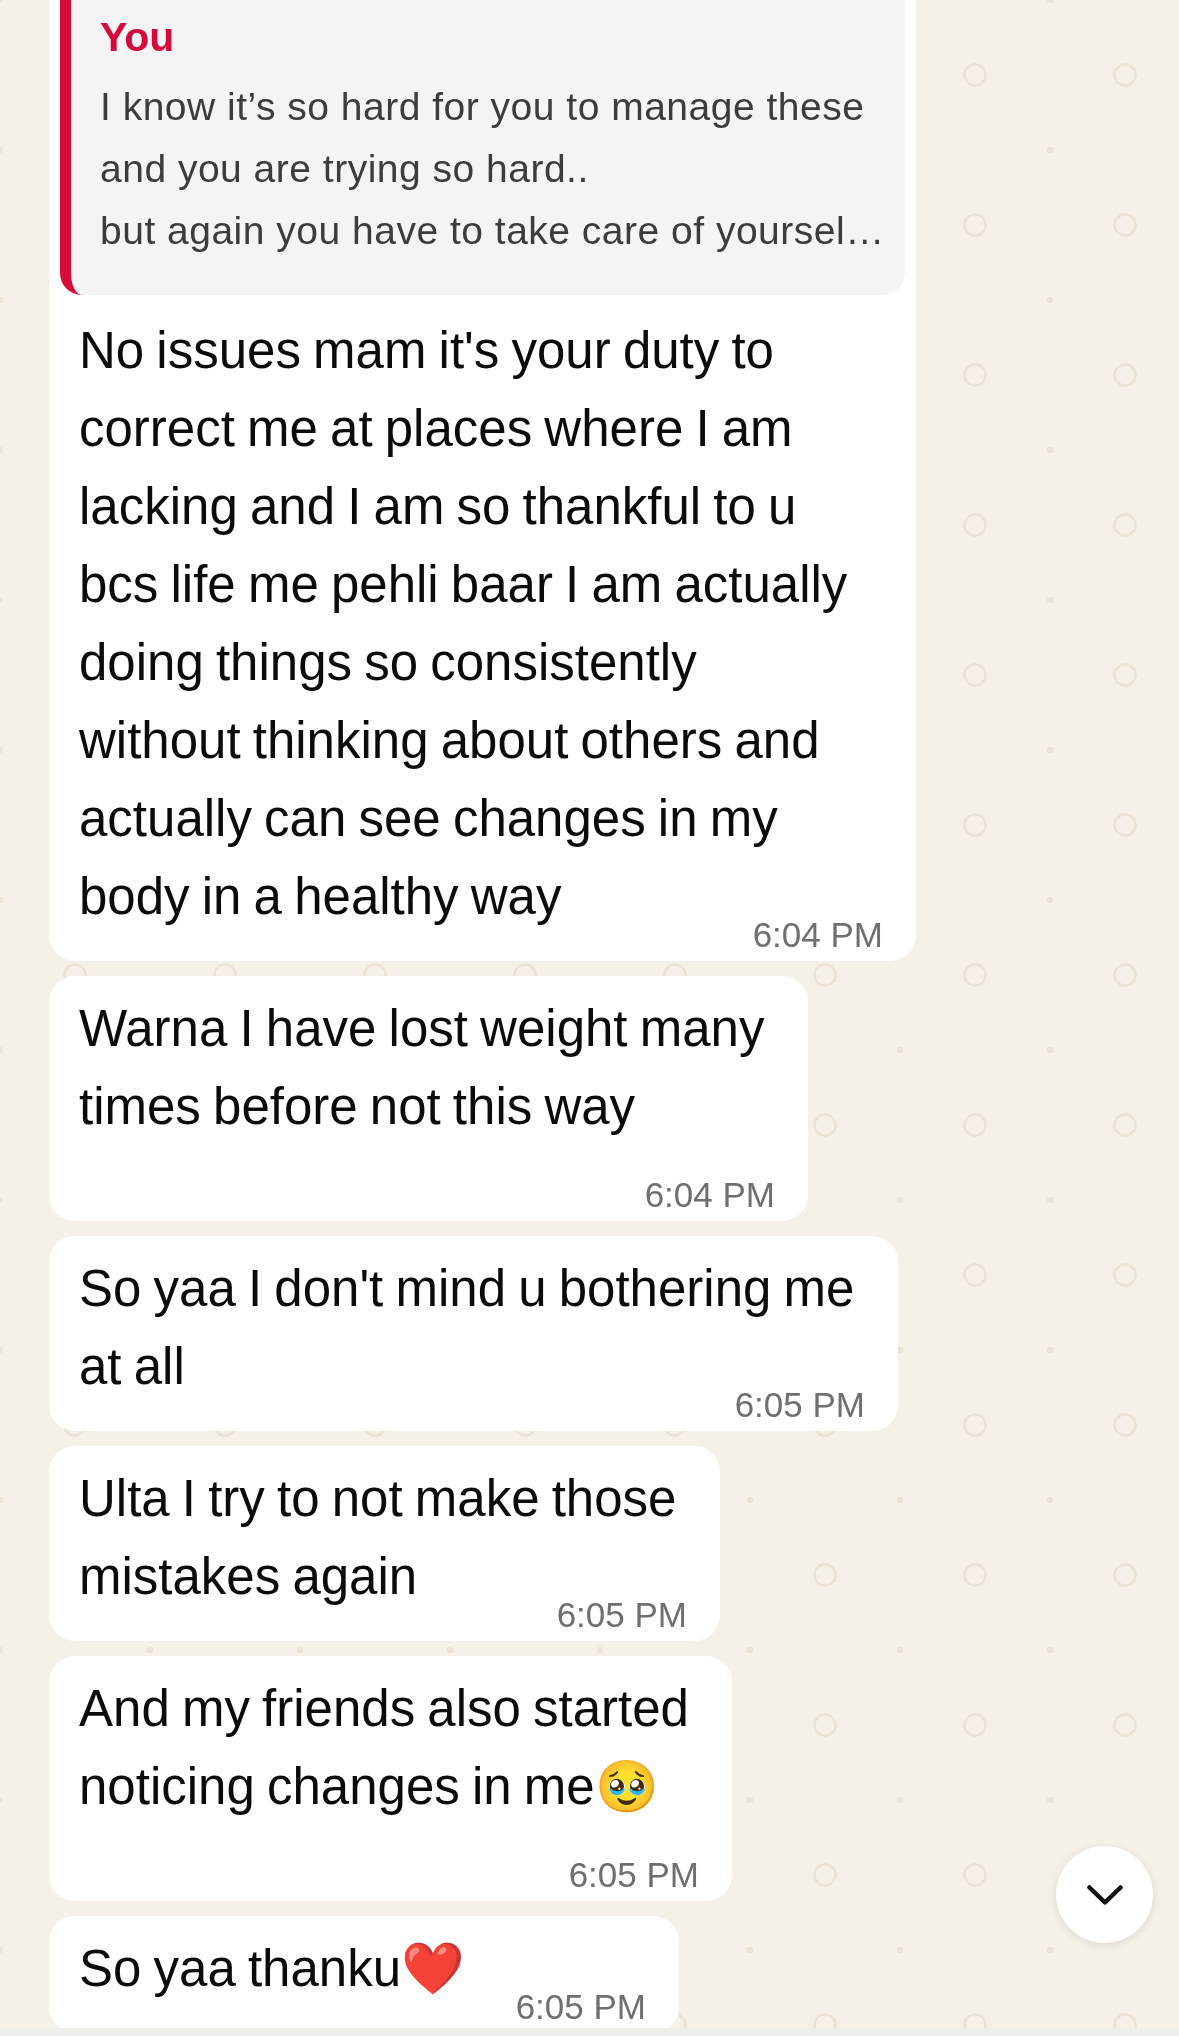 Image resolution: width=1179 pixels, height=2036 pixels. Describe the element at coordinates (1104, 1894) in the screenshot. I see `chevron-down-icon` at that location.